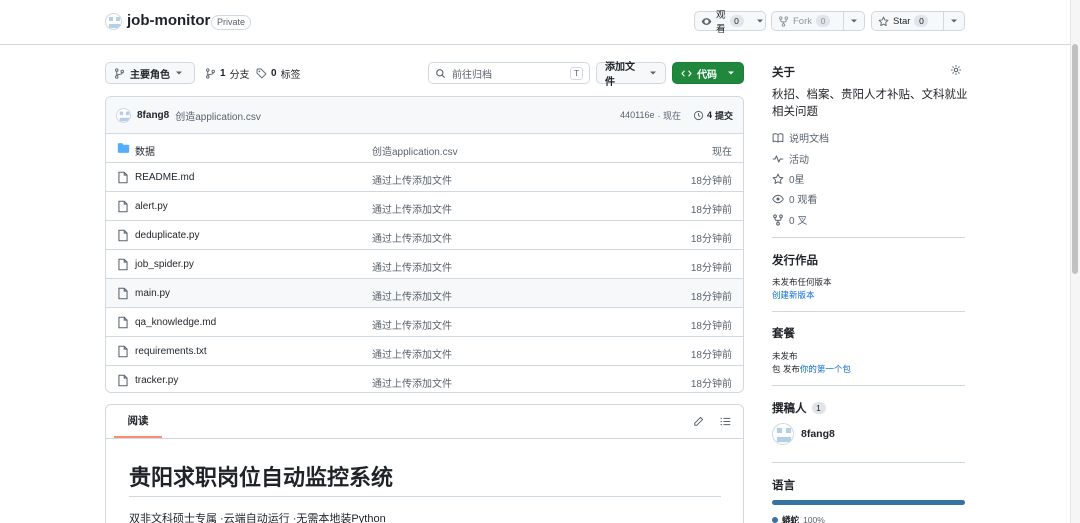 The width and height of the screenshot is (1080, 523). I want to click on file-row: qa_knowledge.md 通过上传添加文件 18分钟前, so click(424, 322).